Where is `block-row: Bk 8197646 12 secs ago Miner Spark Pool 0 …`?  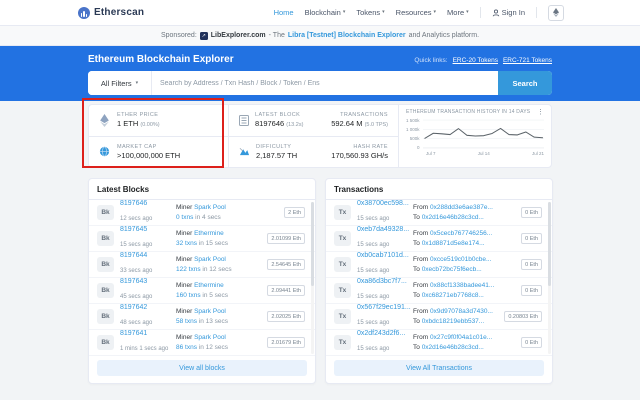 block-row: Bk 8197646 12 secs ago Miner Spark Pool 0 … is located at coordinates (202, 213).